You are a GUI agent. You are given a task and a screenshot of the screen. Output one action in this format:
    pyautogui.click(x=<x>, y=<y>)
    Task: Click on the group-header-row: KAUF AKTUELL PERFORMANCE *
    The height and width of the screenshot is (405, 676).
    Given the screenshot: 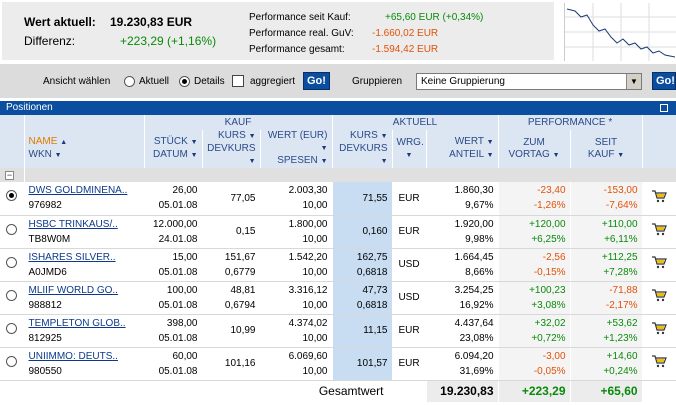 What is the action you would take?
    pyautogui.click(x=338, y=122)
    